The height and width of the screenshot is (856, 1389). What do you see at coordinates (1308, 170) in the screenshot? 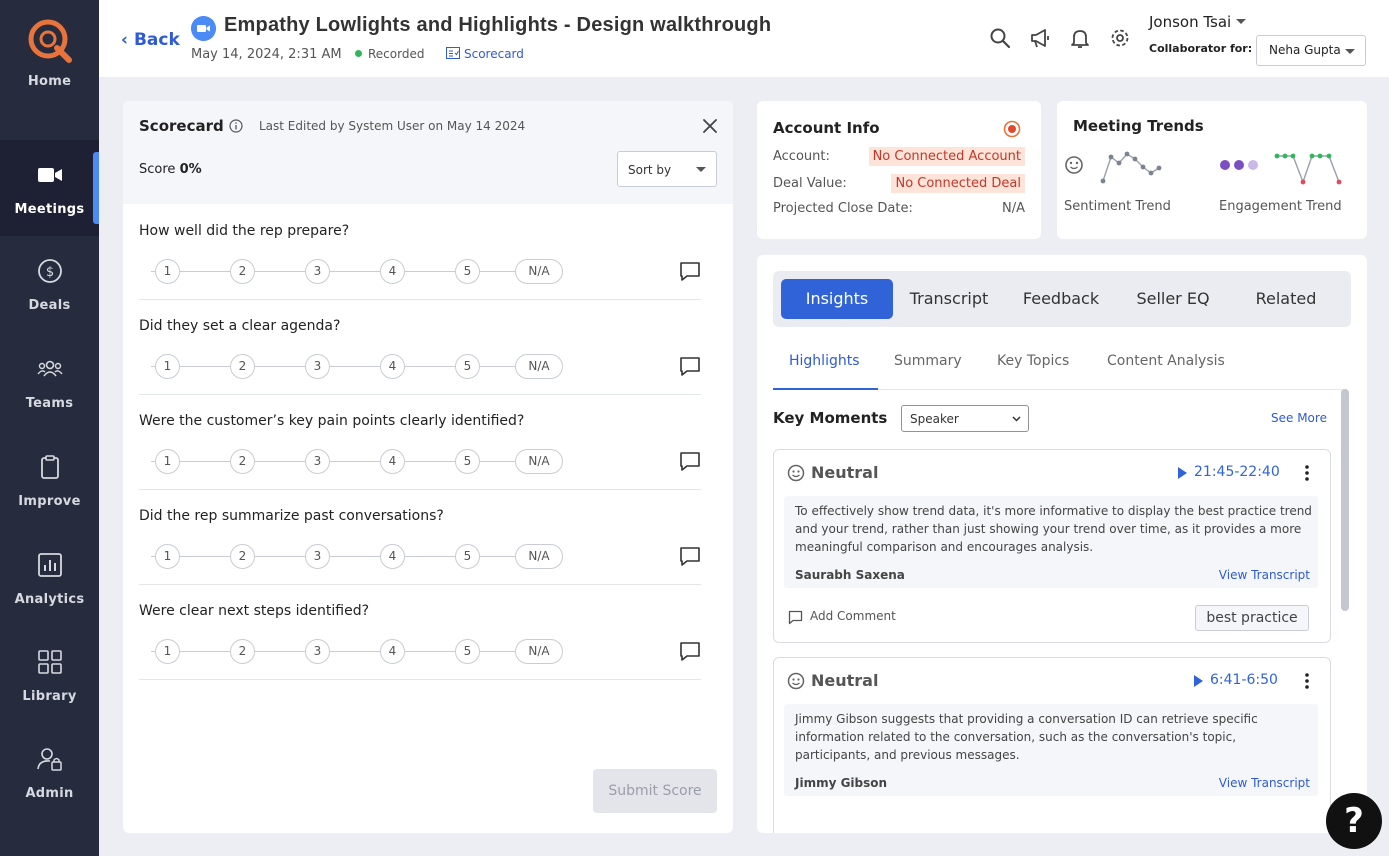
I see `engagement-trend-line` at bounding box center [1308, 170].